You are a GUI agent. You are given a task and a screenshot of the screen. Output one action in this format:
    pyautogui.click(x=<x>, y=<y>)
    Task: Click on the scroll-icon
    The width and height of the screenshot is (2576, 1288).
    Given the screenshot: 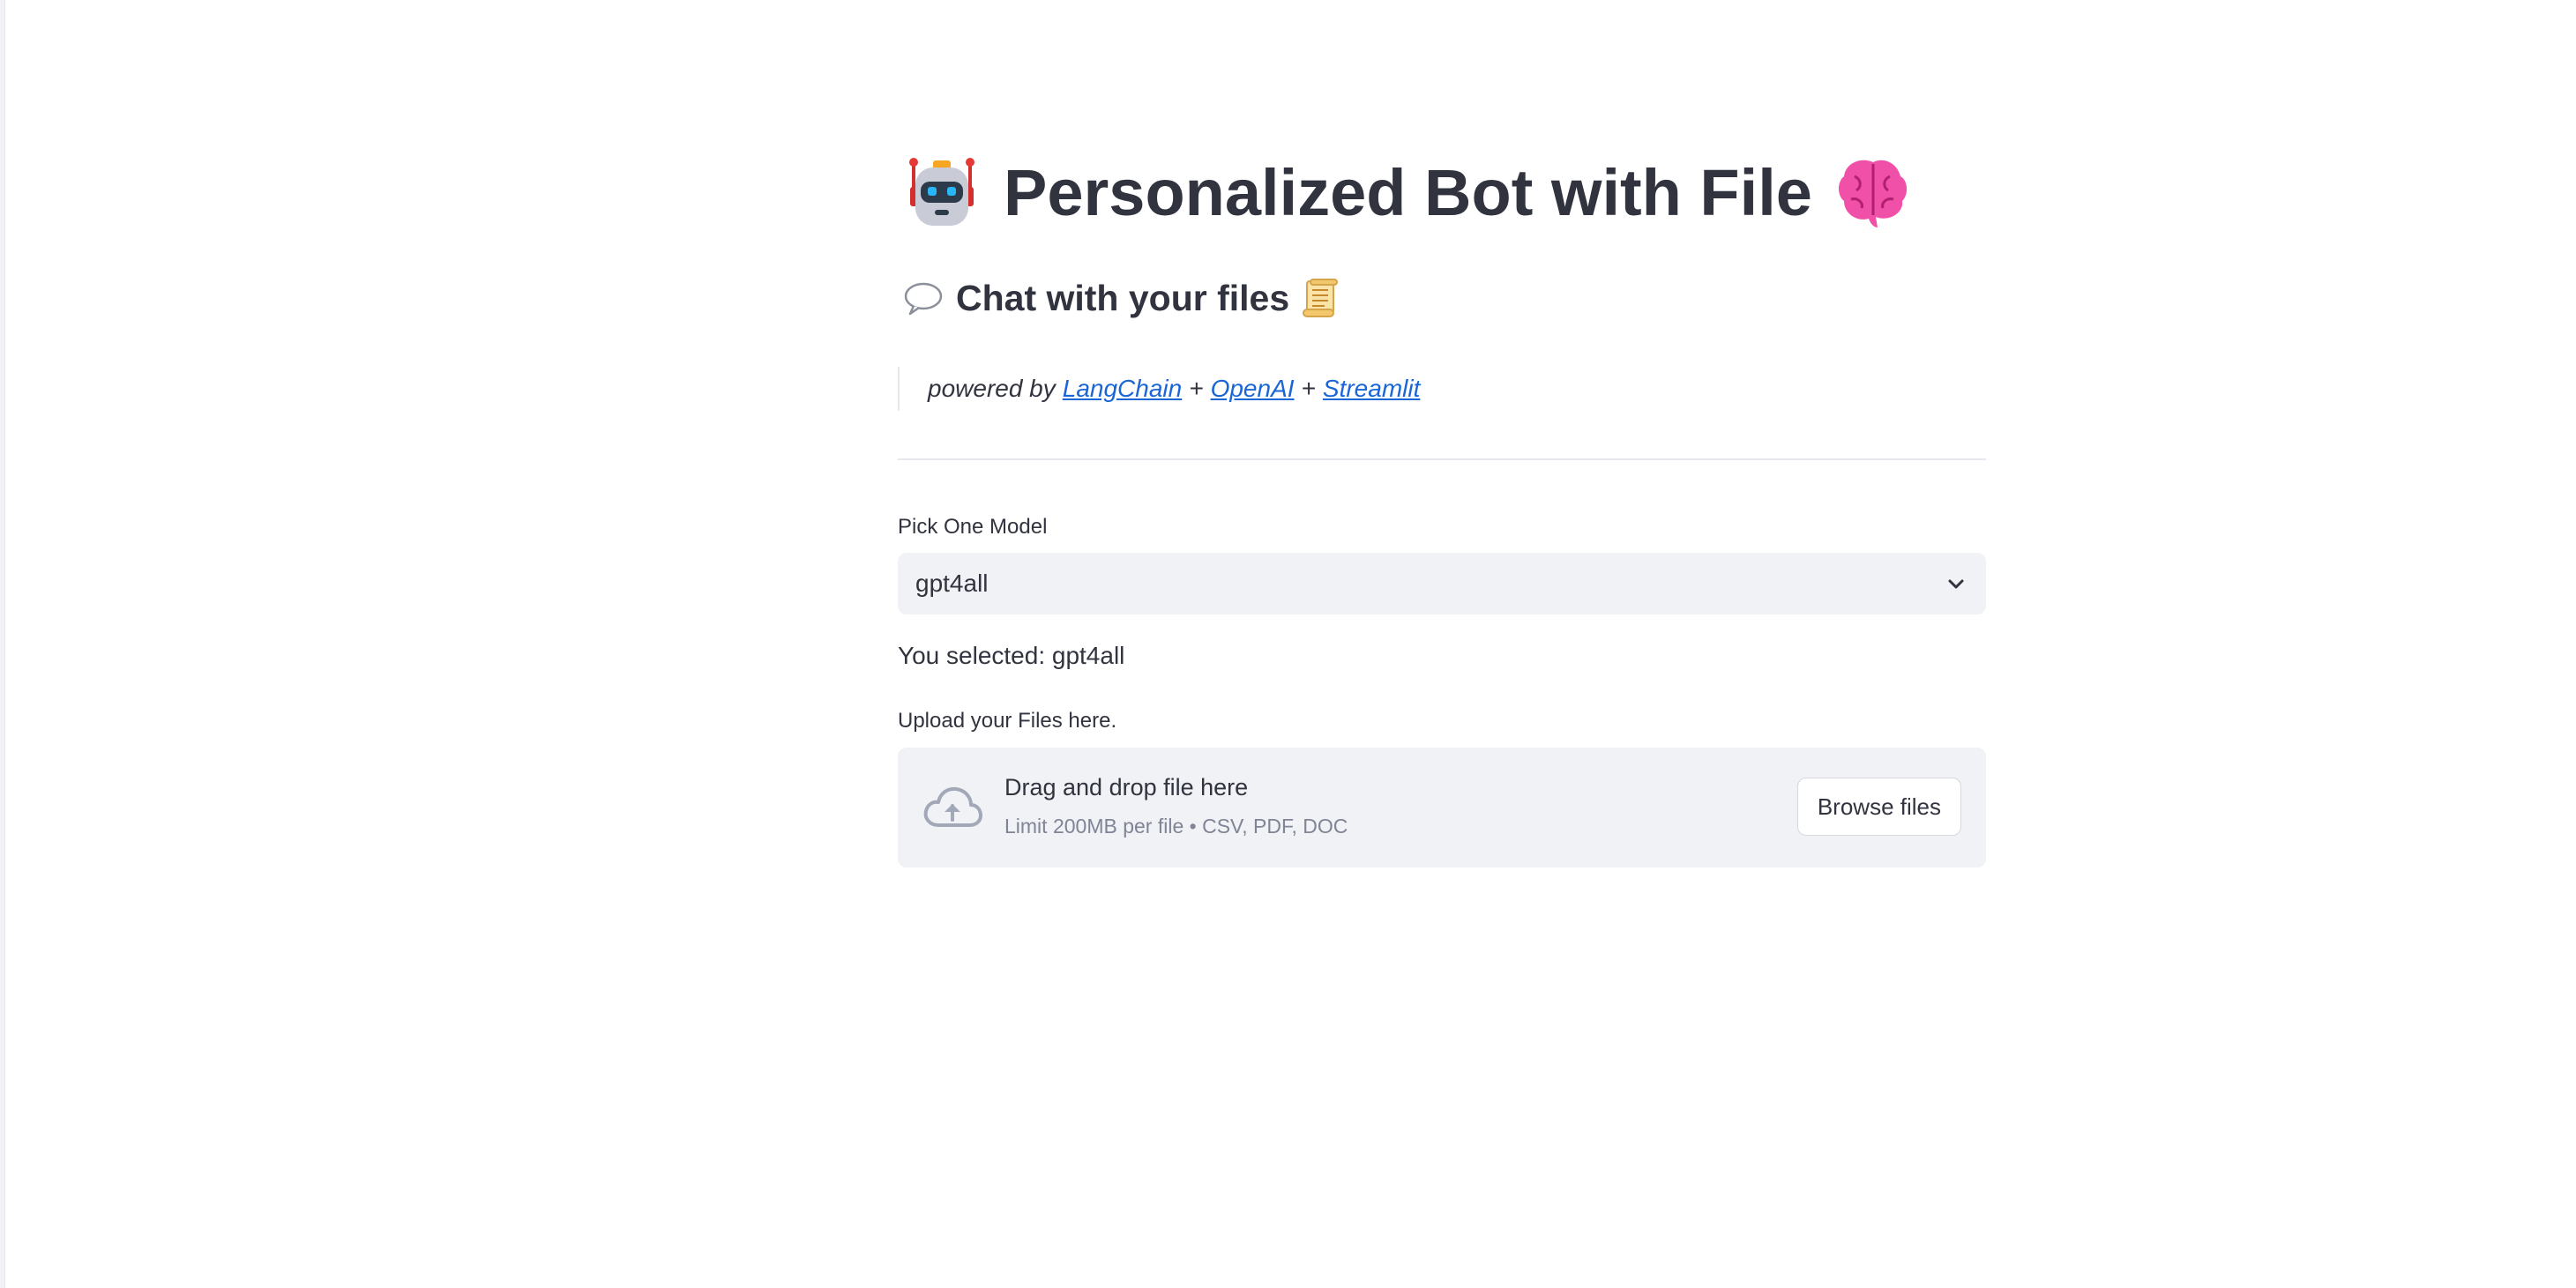 What is the action you would take?
    pyautogui.click(x=1321, y=298)
    